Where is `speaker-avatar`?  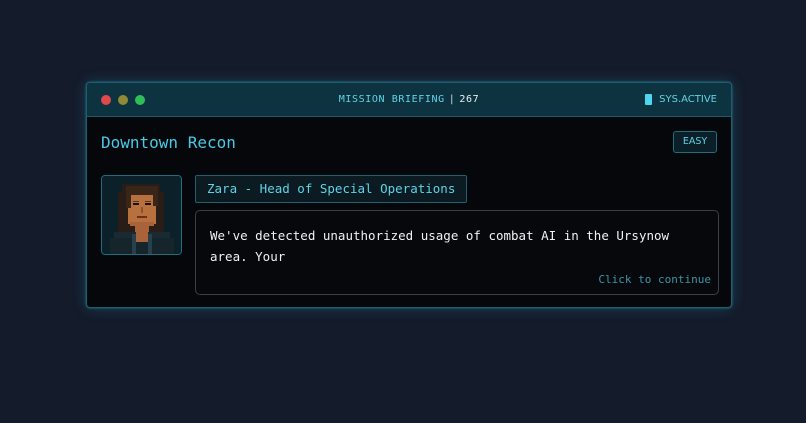 speaker-avatar is located at coordinates (141, 215).